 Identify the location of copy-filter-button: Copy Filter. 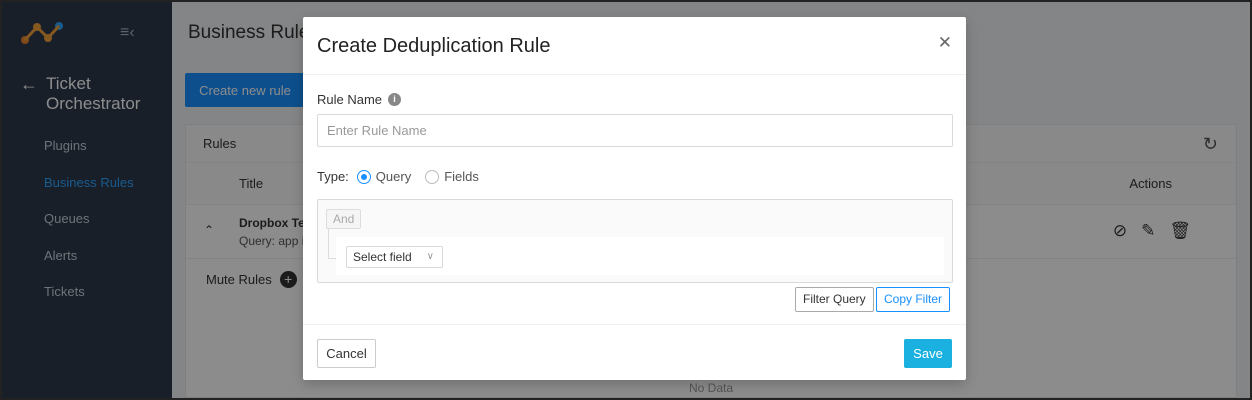
(913, 299).